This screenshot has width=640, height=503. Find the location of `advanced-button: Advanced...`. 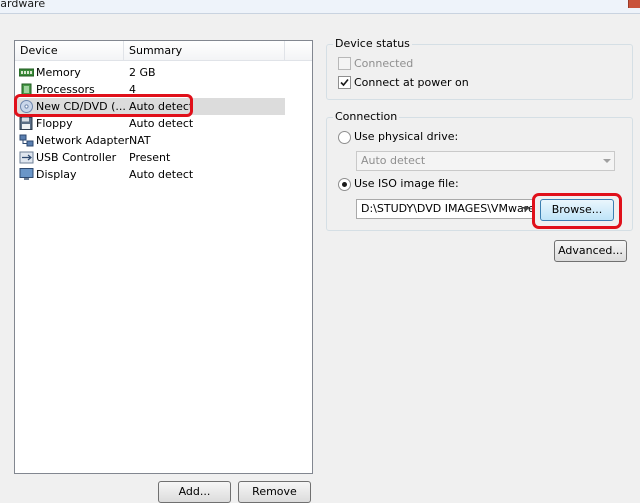

advanced-button: Advanced... is located at coordinates (590, 251).